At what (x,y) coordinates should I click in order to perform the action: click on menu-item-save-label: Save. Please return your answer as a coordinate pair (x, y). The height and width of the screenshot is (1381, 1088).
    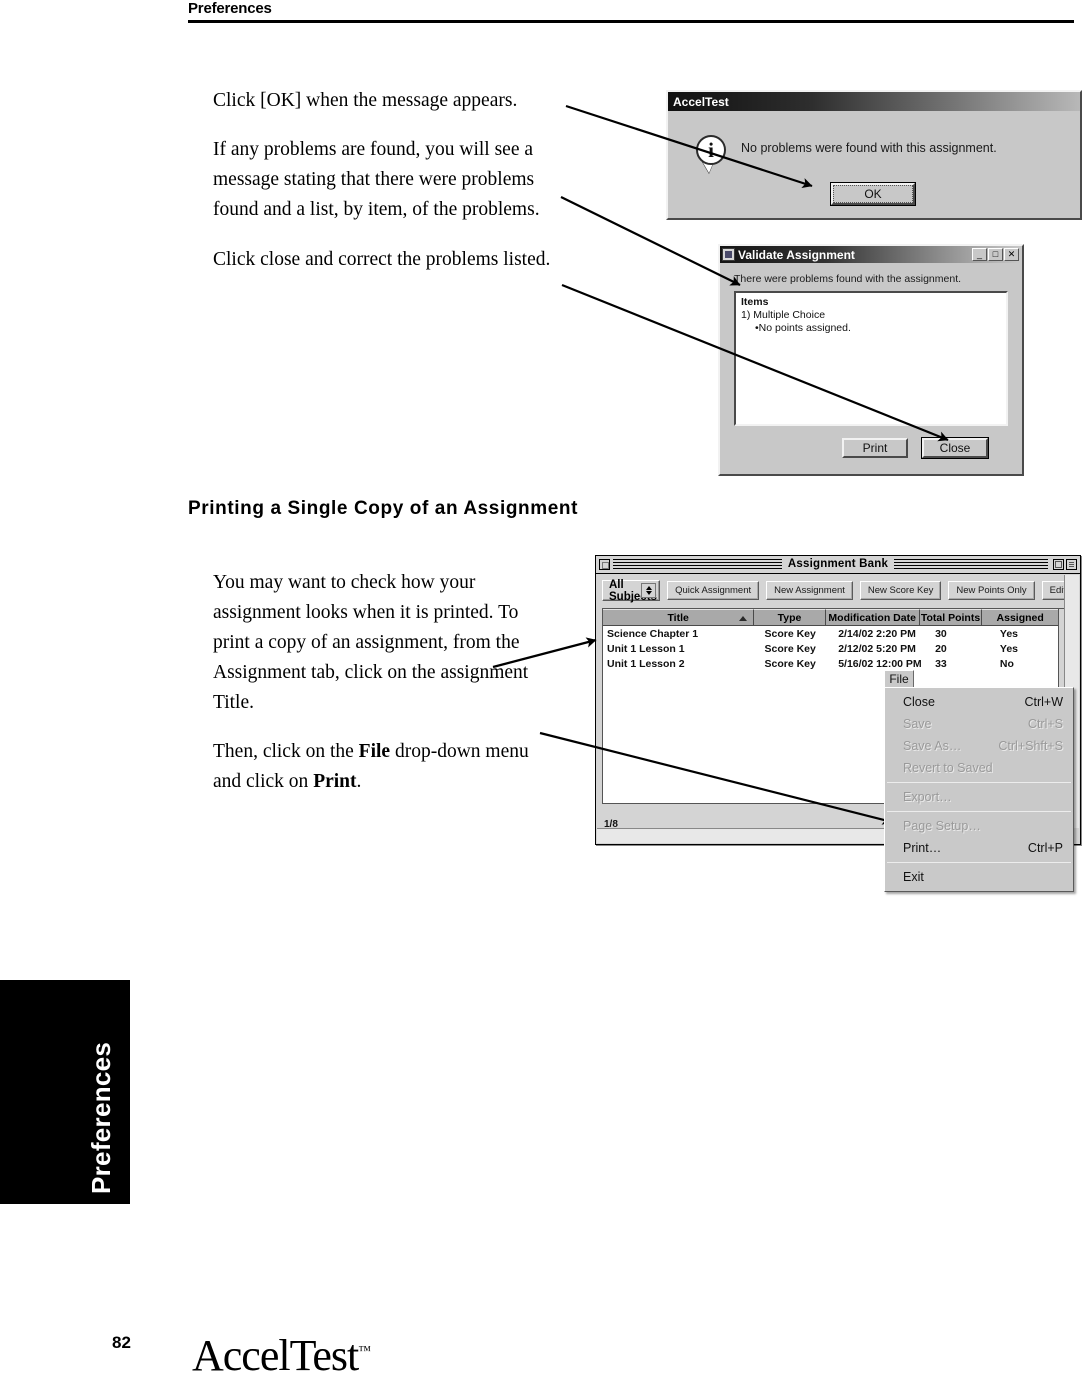
    Looking at the image, I should click on (917, 724).